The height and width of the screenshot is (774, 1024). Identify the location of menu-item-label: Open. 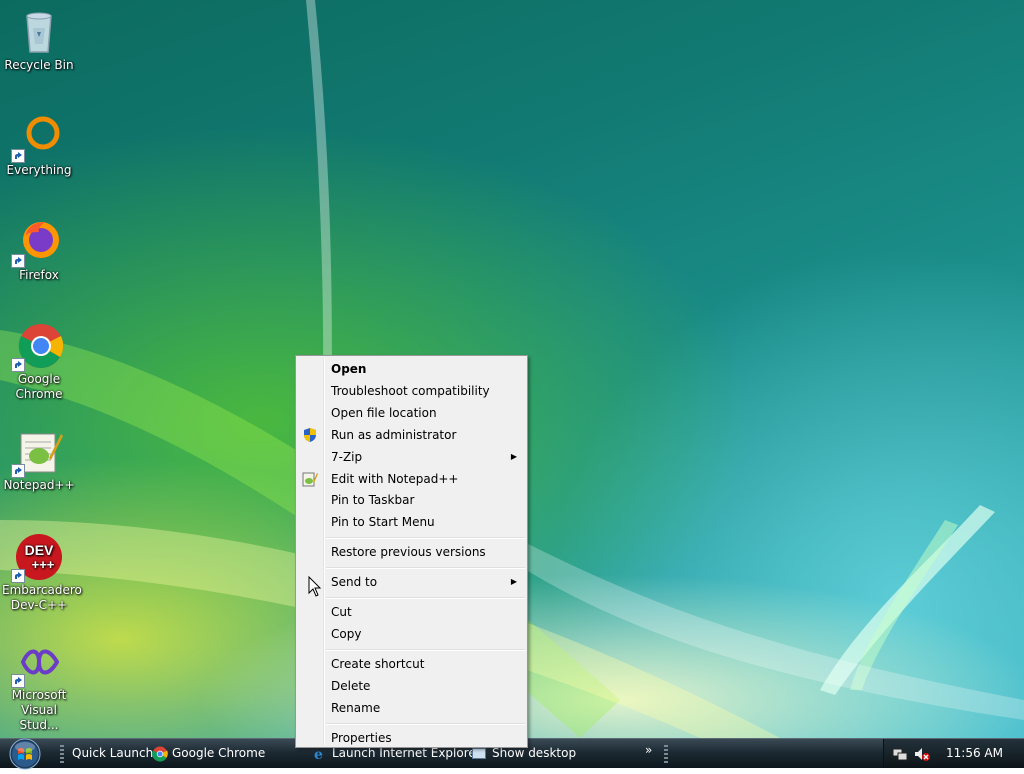
(349, 369).